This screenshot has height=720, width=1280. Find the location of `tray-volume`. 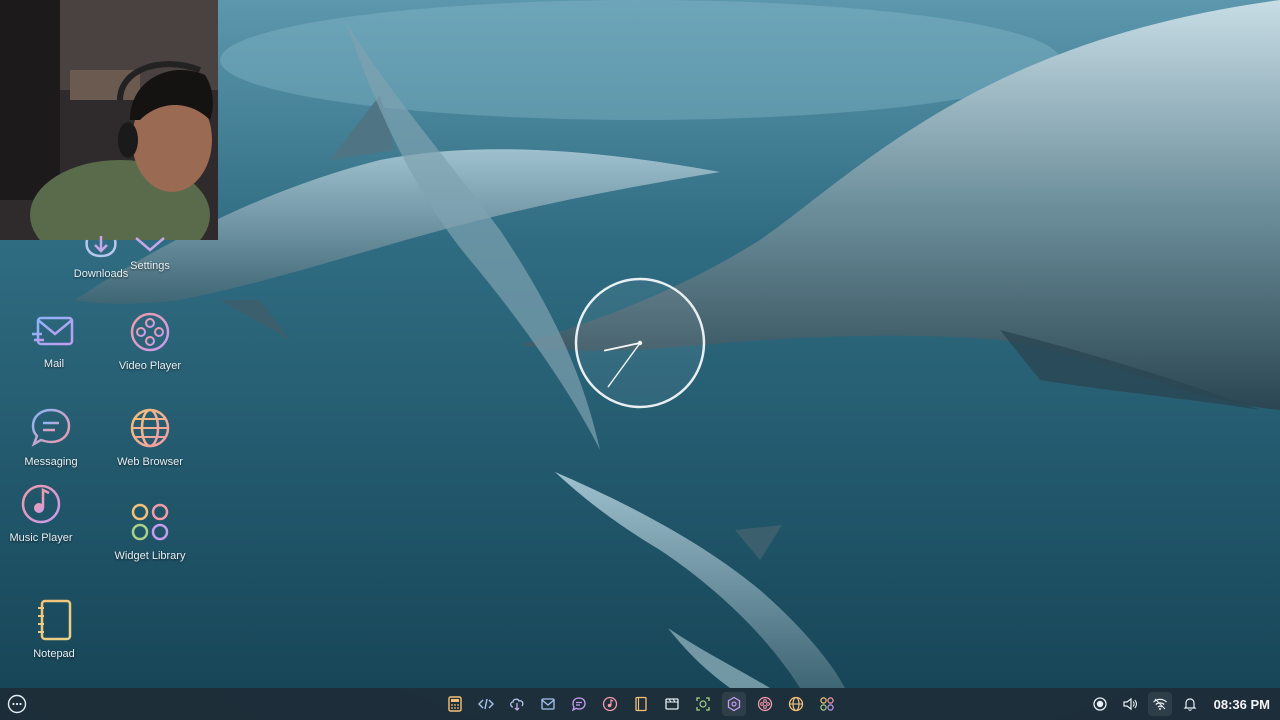

tray-volume is located at coordinates (1130, 704).